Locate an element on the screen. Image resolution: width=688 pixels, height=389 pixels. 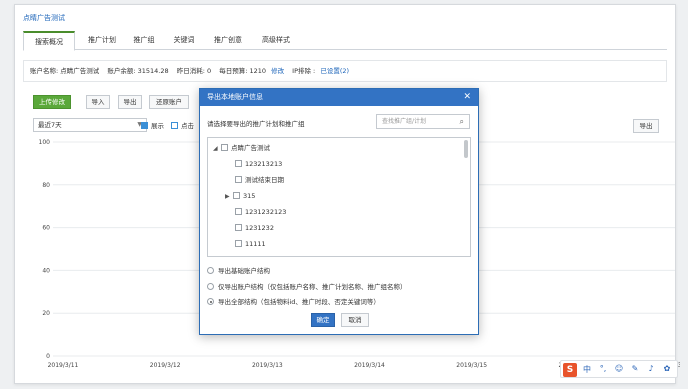
tree-item-label: 1231232 is located at coordinates (259, 228).